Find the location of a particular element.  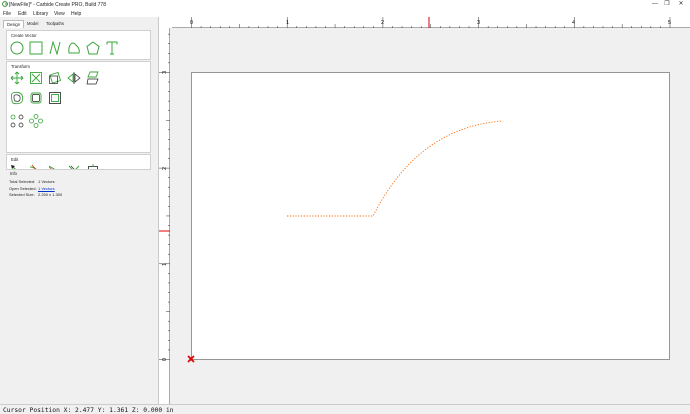

mirror-icon is located at coordinates (74, 78).